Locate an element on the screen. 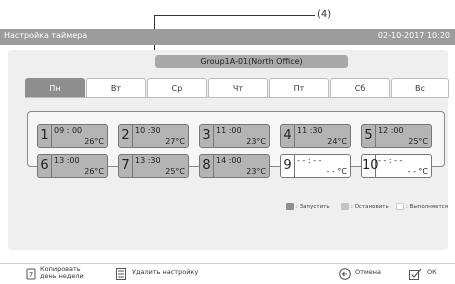 Image resolution: width=455 pixels, height=284 pixels. window-title: Настройка таймера is located at coordinates (46, 35).